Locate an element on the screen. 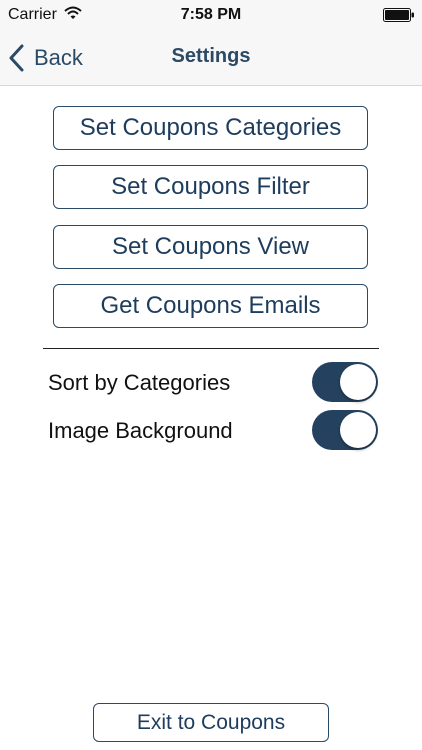  image-background-row: Image Background is located at coordinates (213, 430).